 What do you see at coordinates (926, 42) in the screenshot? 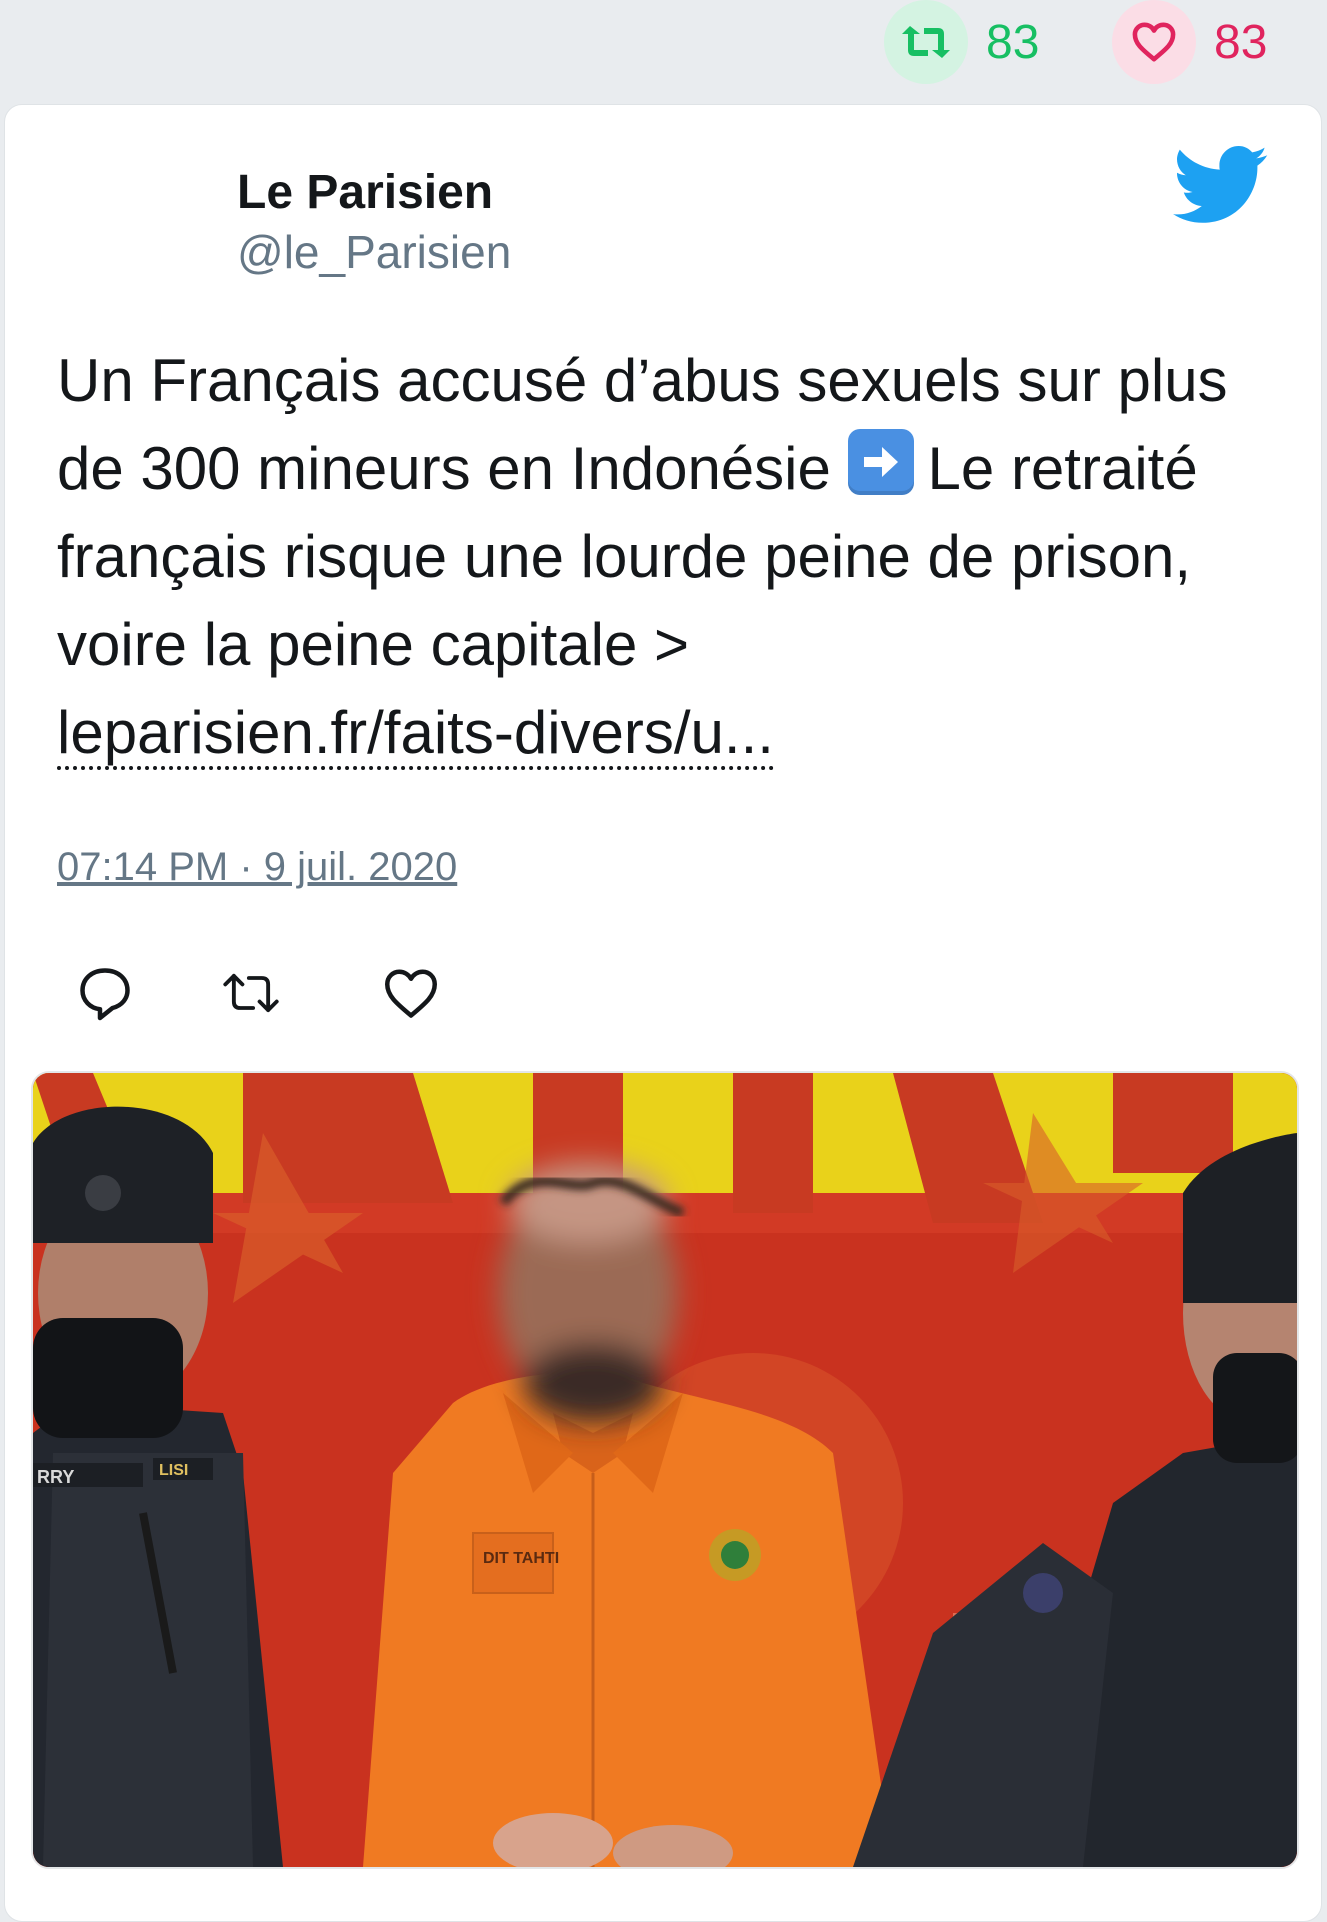
I see `retweet-icon` at bounding box center [926, 42].